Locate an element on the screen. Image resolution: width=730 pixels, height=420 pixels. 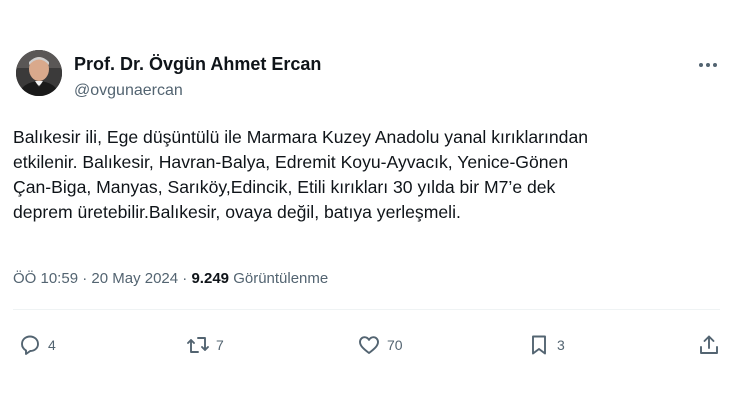
repost-count: 7 is located at coordinates (220, 345).